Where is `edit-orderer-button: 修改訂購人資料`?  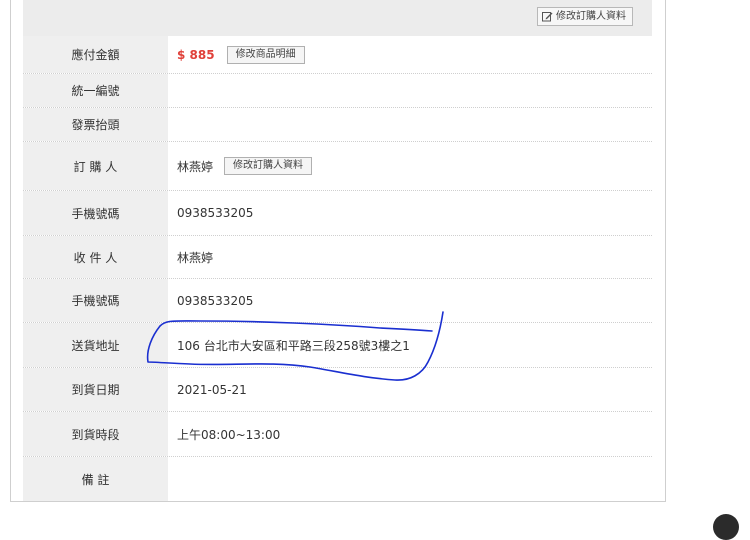
edit-orderer-button: 修改訂購人資料 is located at coordinates (268, 166).